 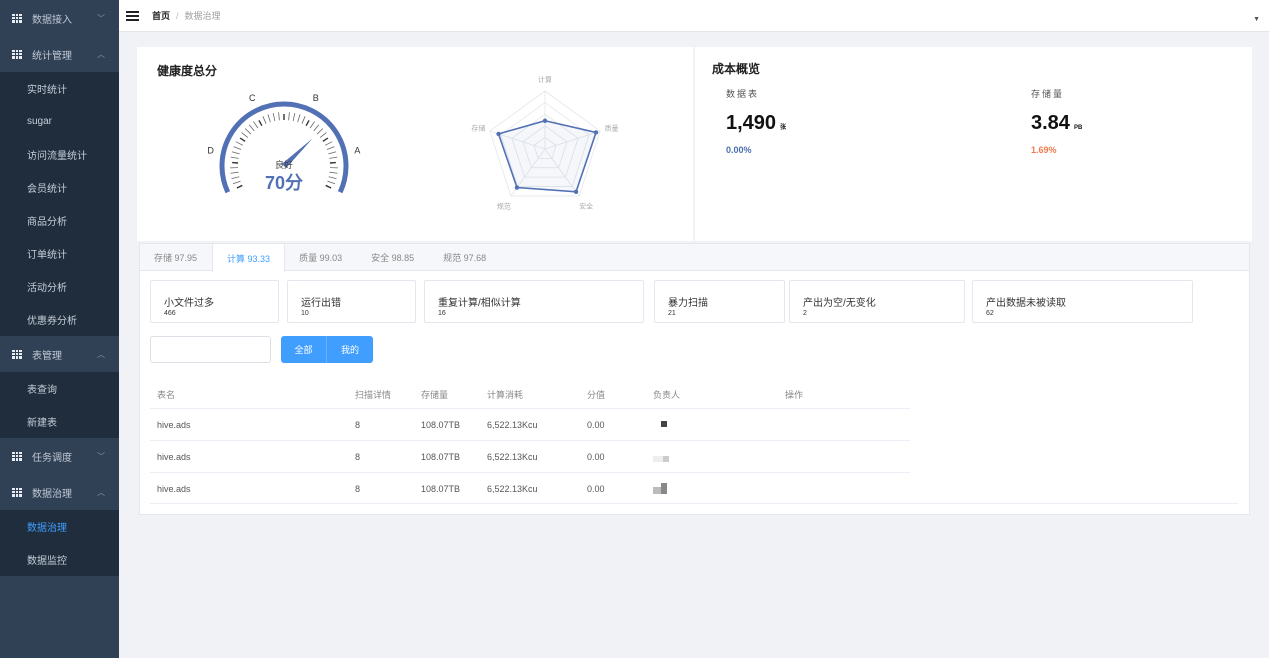 I want to click on sidebar-item: 数据治理, so click(x=59, y=526).